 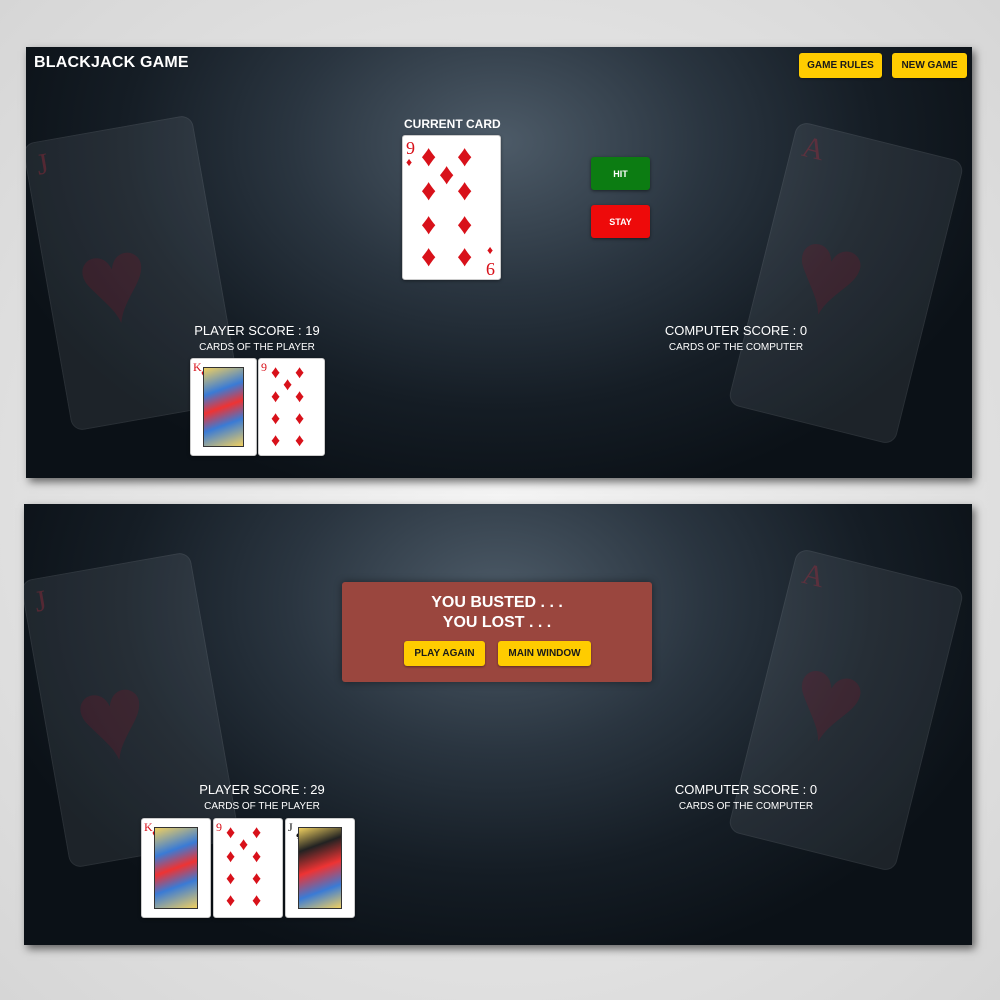 What do you see at coordinates (544, 653) in the screenshot?
I see `main-window-button: MAIN WINDOW` at bounding box center [544, 653].